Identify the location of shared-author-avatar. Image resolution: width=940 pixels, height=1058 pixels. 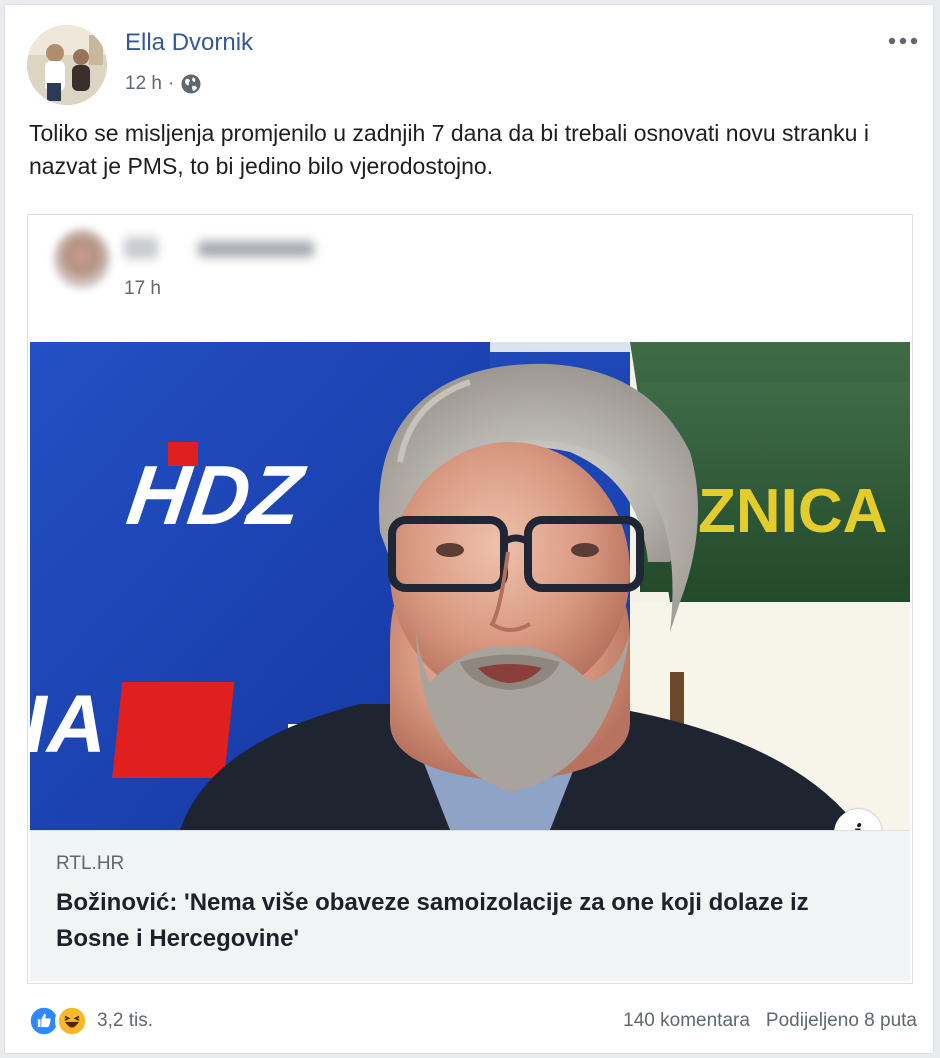
(82, 259).